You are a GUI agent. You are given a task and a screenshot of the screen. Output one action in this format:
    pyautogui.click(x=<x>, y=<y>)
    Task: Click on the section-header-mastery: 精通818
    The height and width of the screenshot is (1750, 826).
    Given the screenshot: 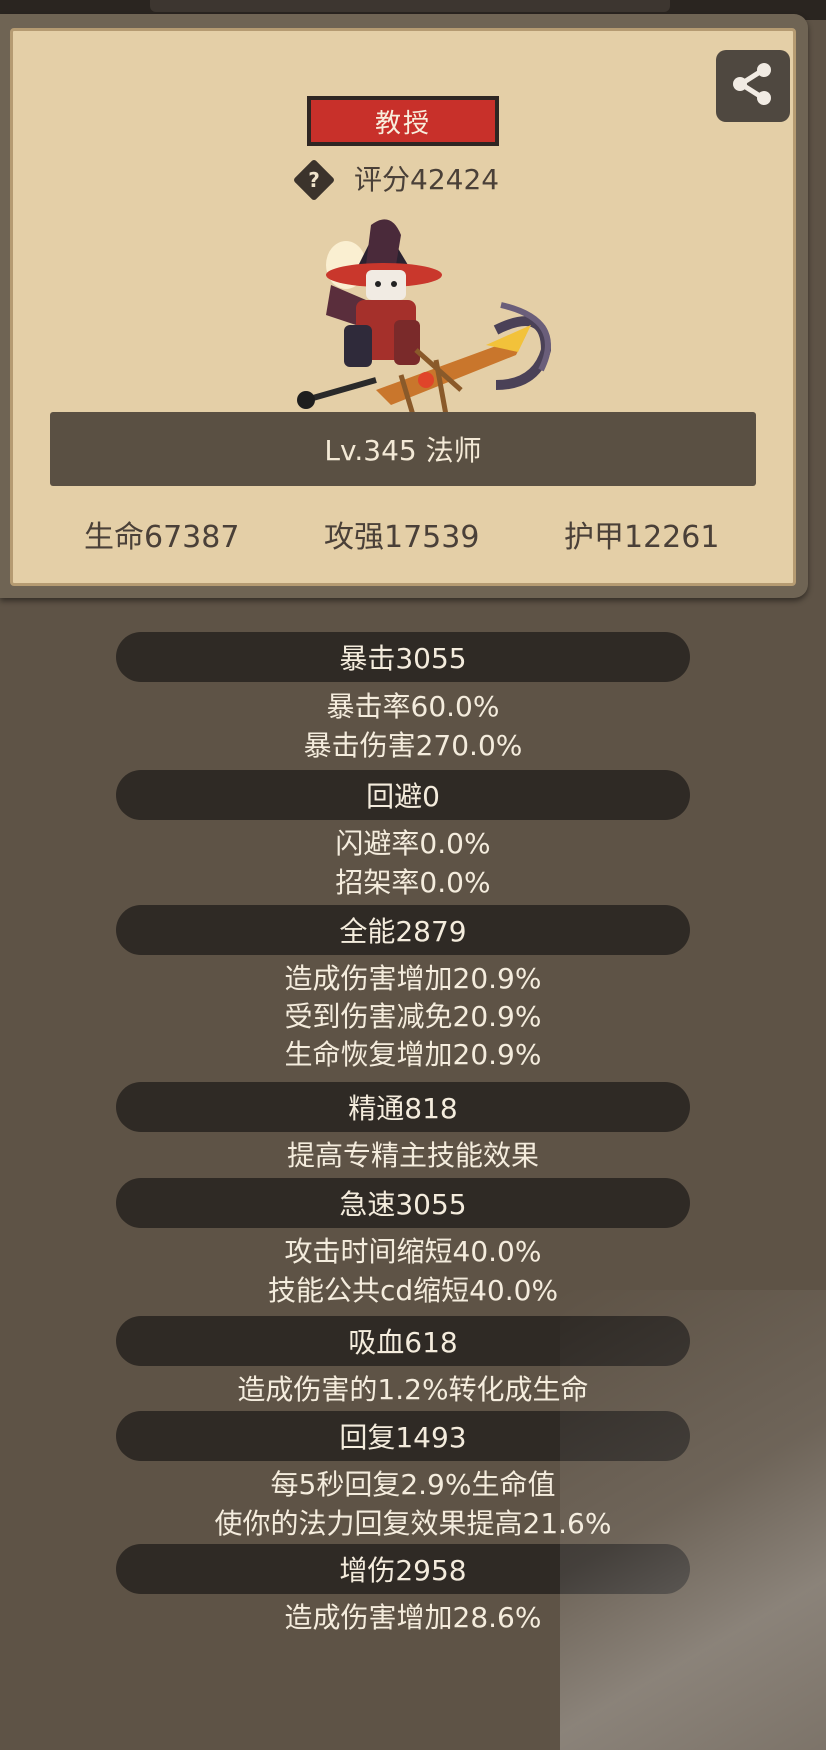 What is the action you would take?
    pyautogui.click(x=403, y=1107)
    